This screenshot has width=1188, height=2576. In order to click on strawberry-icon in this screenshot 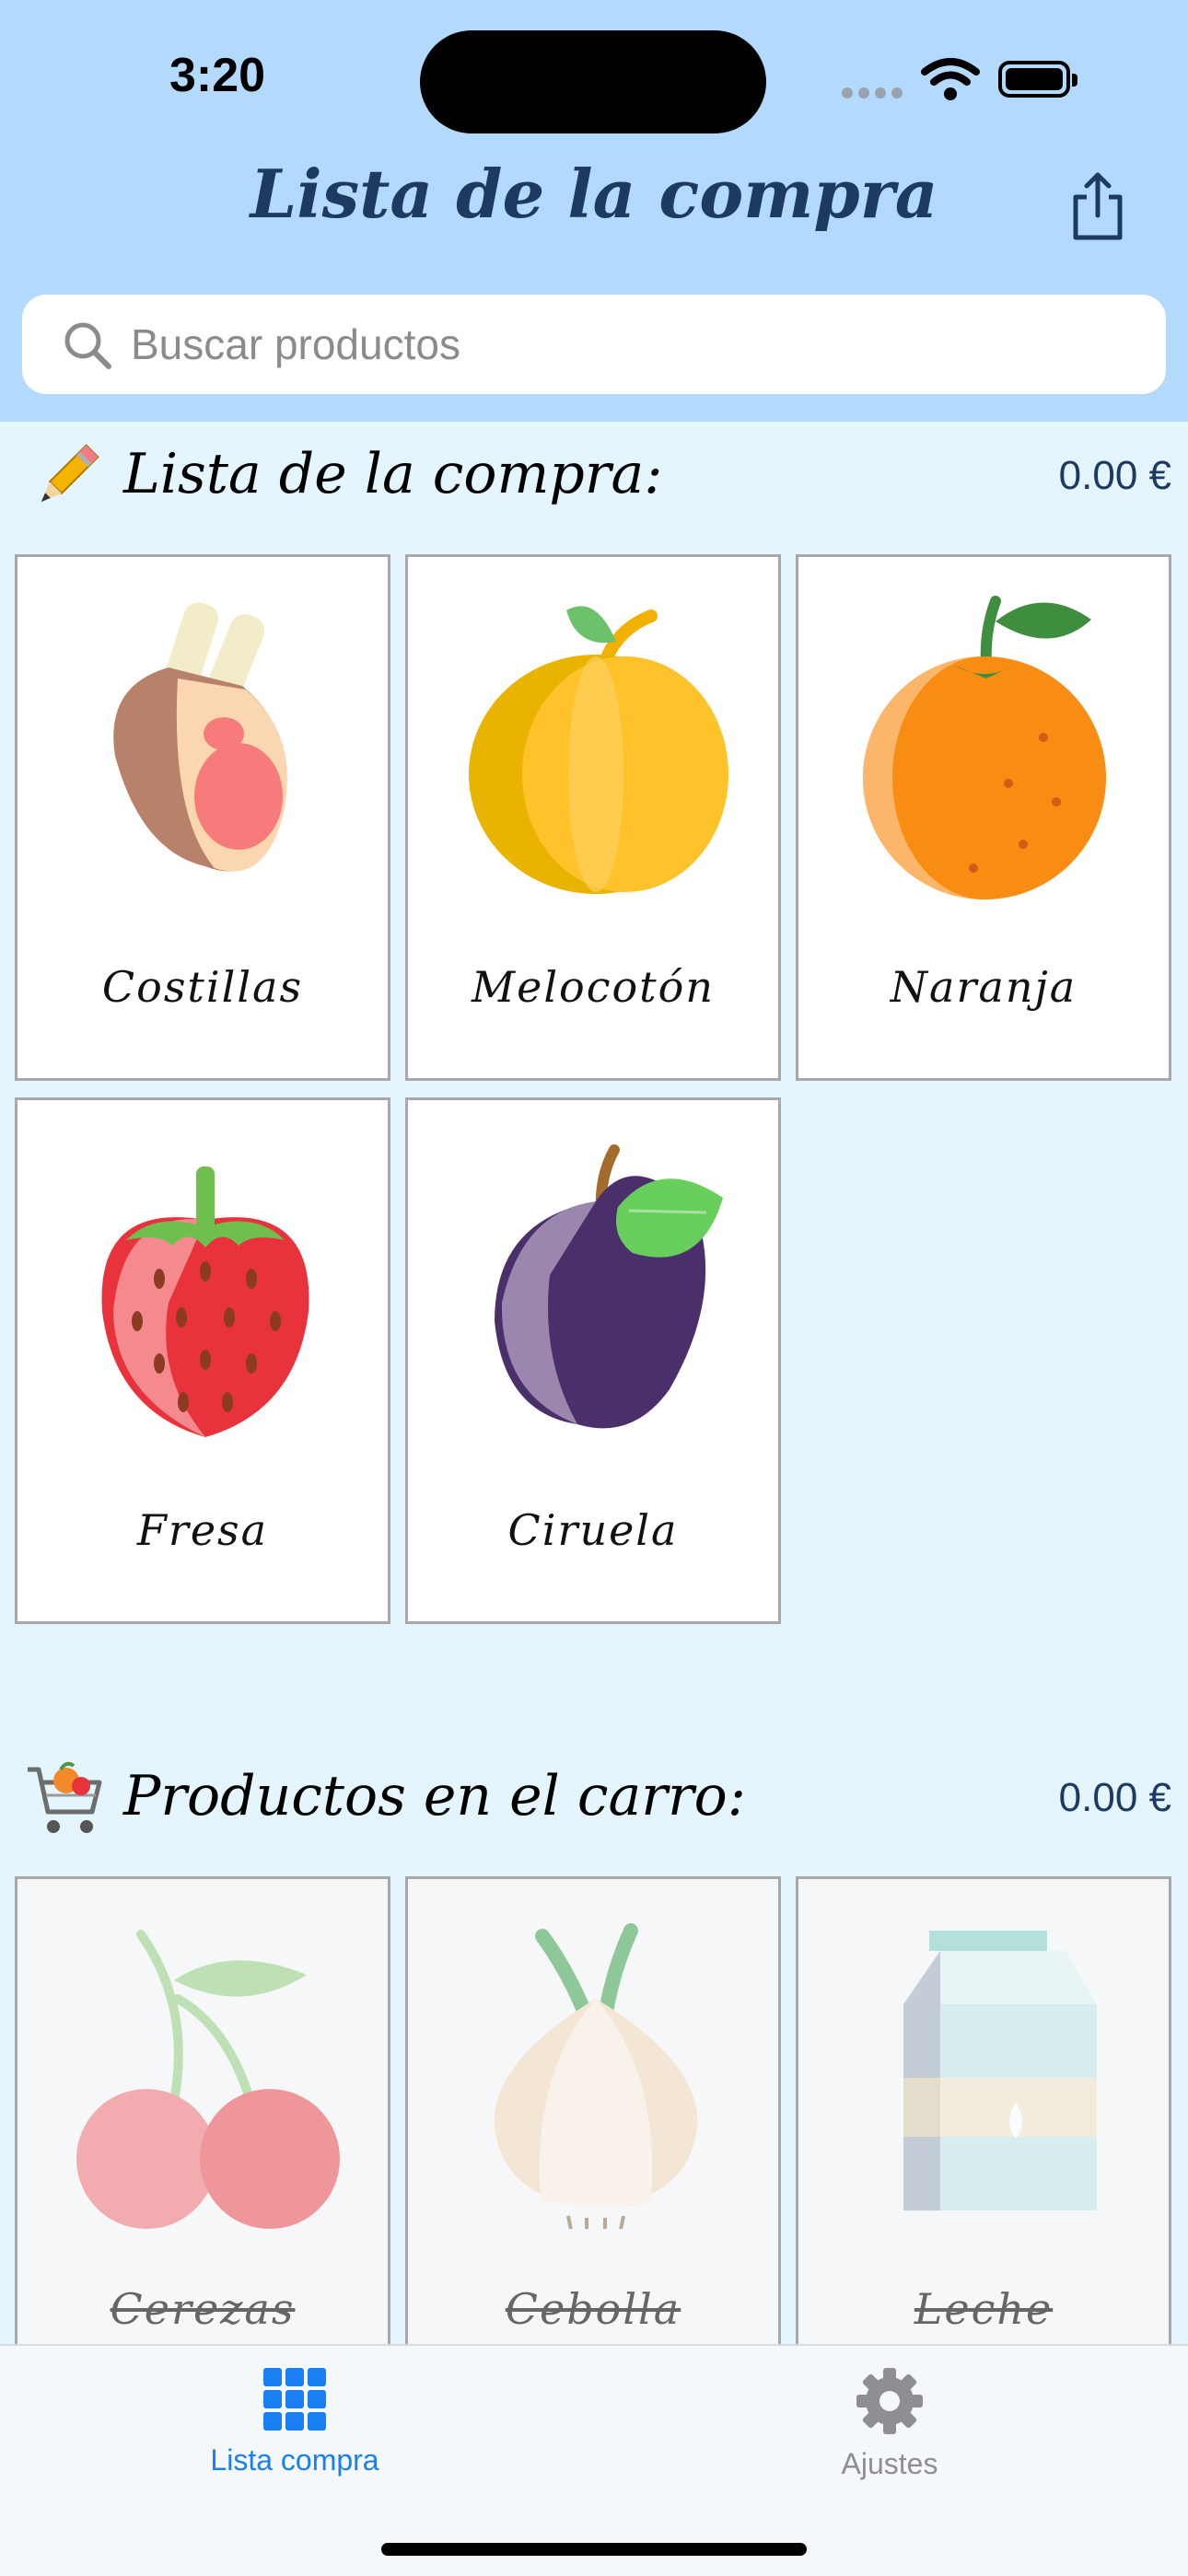, I will do `click(205, 1301)`.